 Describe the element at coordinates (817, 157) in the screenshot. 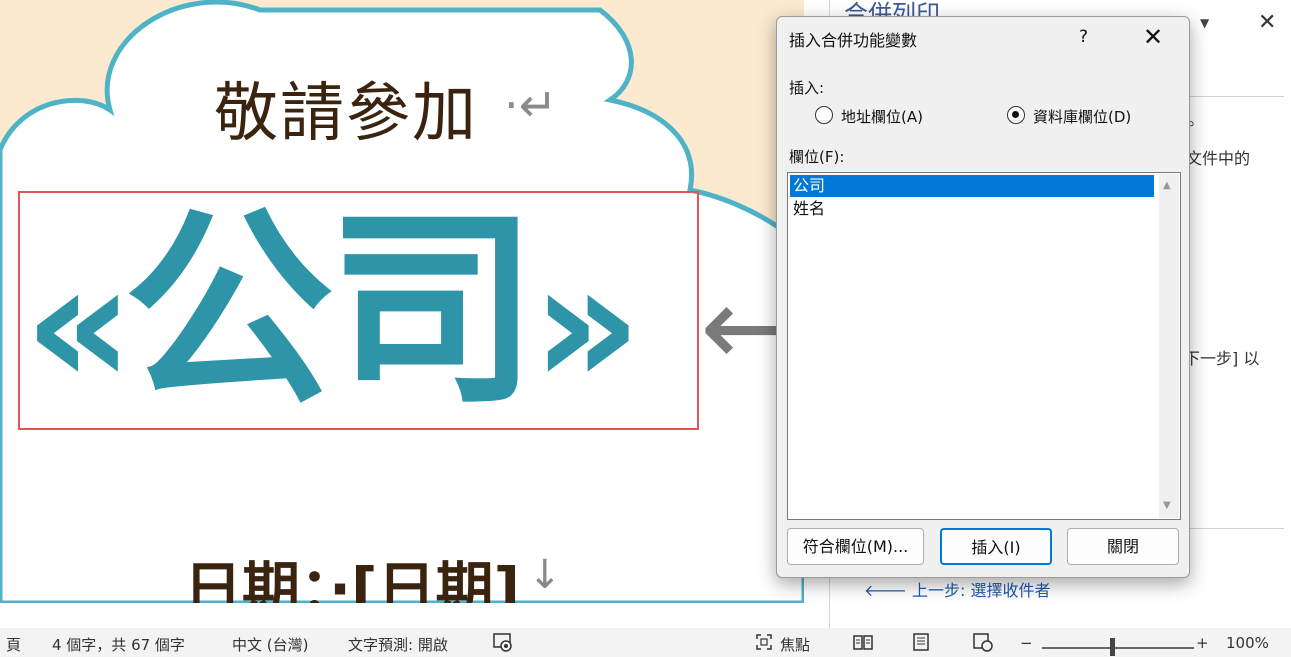

I see `fields-label: 欄位(F):` at that location.